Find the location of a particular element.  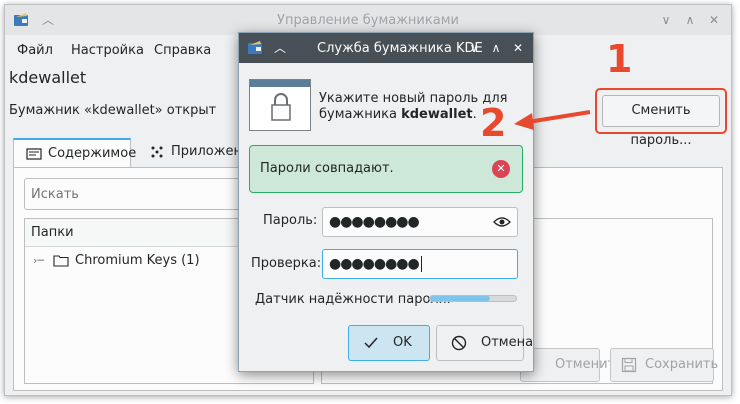

tab-applications-label: Приложения is located at coordinates (209, 151).